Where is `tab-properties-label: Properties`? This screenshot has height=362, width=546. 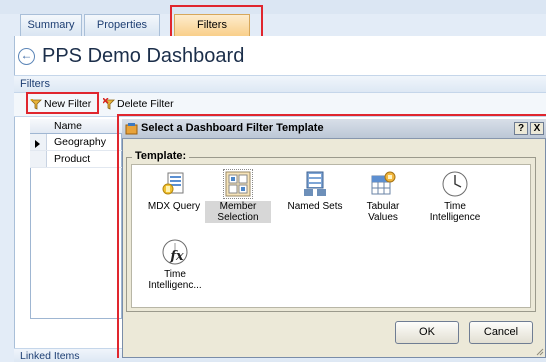 tab-properties-label: Properties is located at coordinates (122, 25).